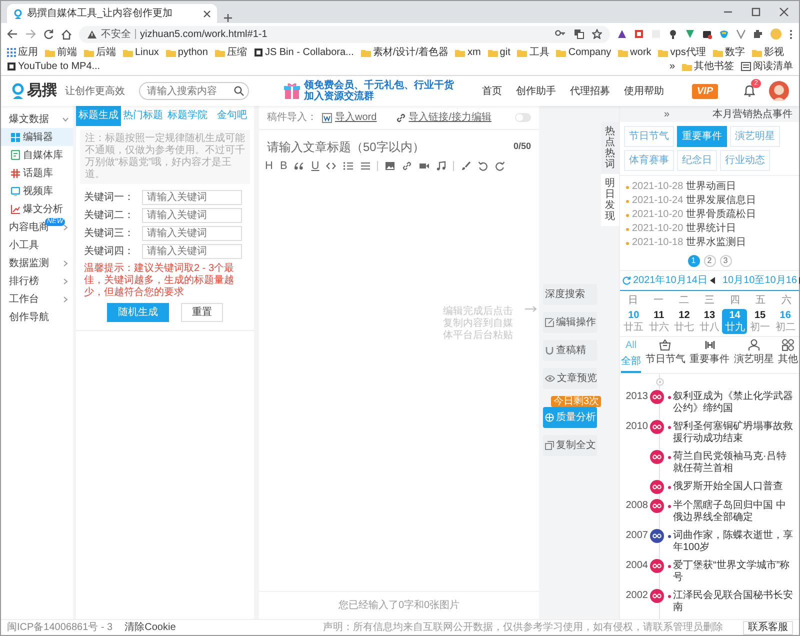  What do you see at coordinates (37, 137) in the screenshot?
I see `sidebar-item: 编辑器` at bounding box center [37, 137].